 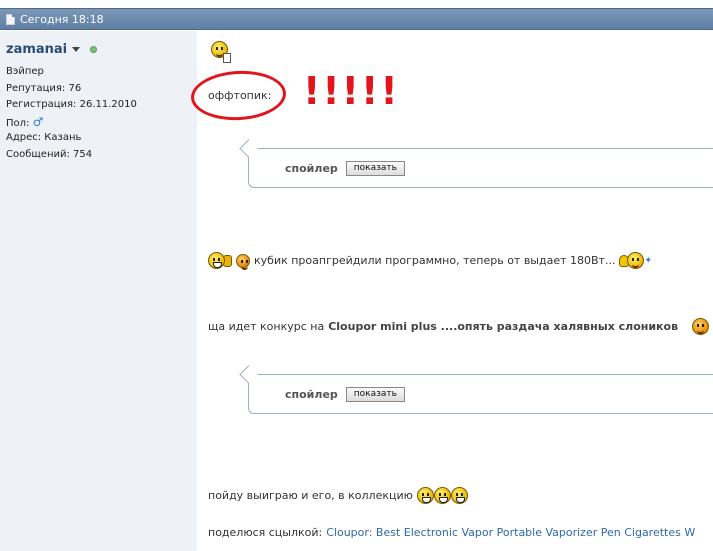 What do you see at coordinates (701, 326) in the screenshot?
I see `scared-smiley-icon` at bounding box center [701, 326].